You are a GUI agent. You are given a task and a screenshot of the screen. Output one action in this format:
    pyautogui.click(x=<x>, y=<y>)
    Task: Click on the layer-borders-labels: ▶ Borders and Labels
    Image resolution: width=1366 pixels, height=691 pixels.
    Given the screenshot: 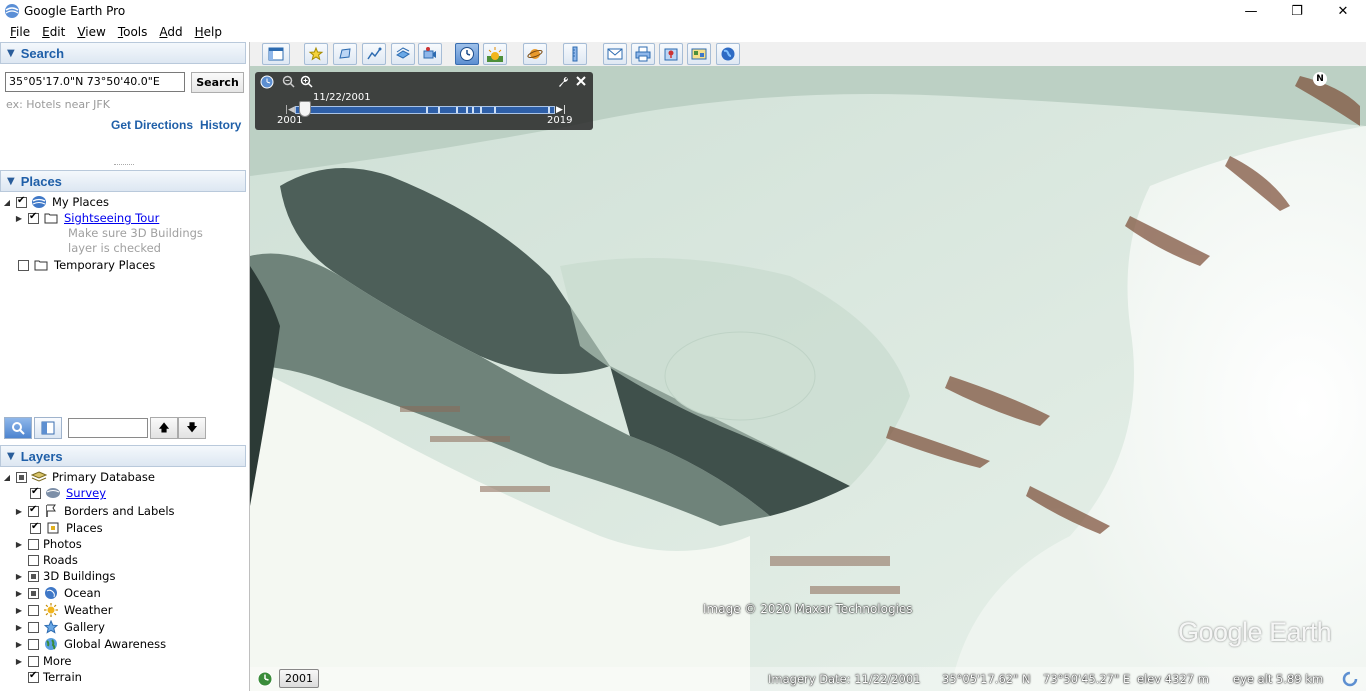 What is the action you would take?
    pyautogui.click(x=94, y=511)
    